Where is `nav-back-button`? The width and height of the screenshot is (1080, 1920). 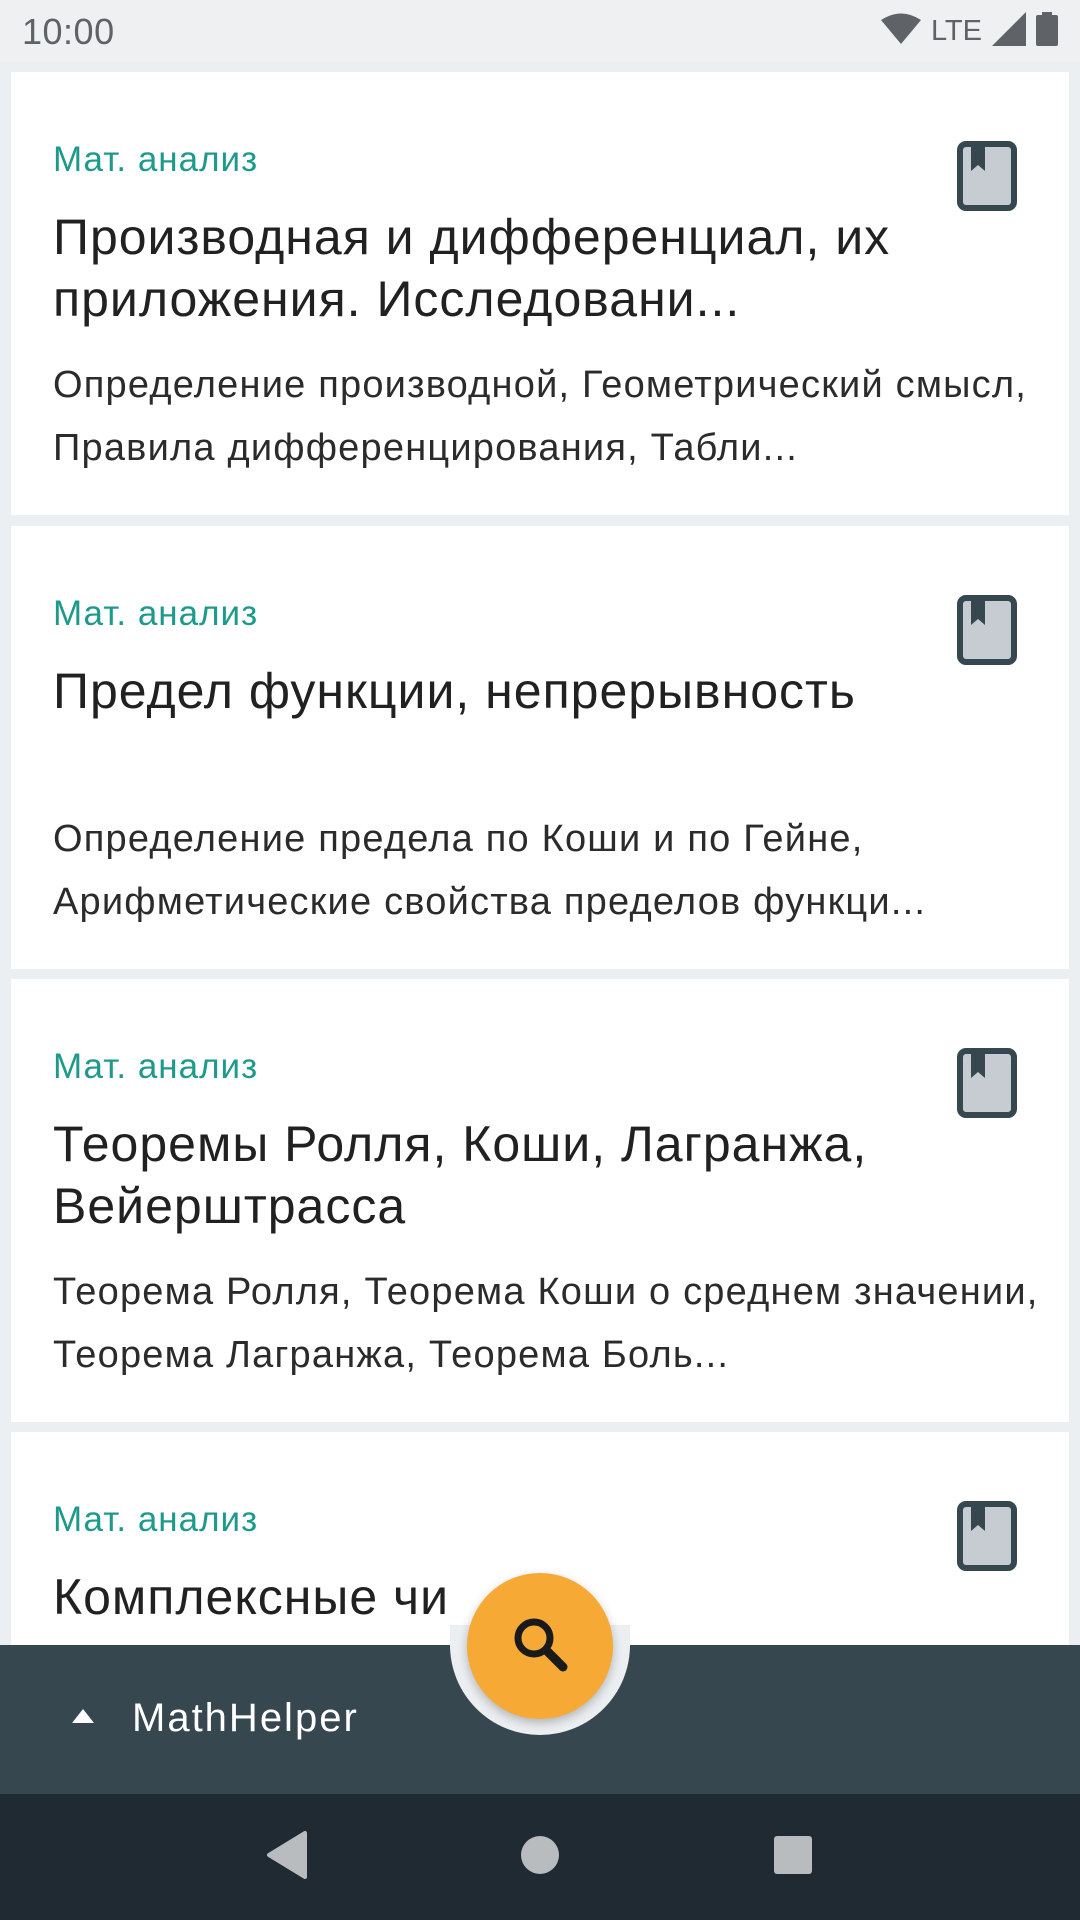
nav-back-button is located at coordinates (287, 1857).